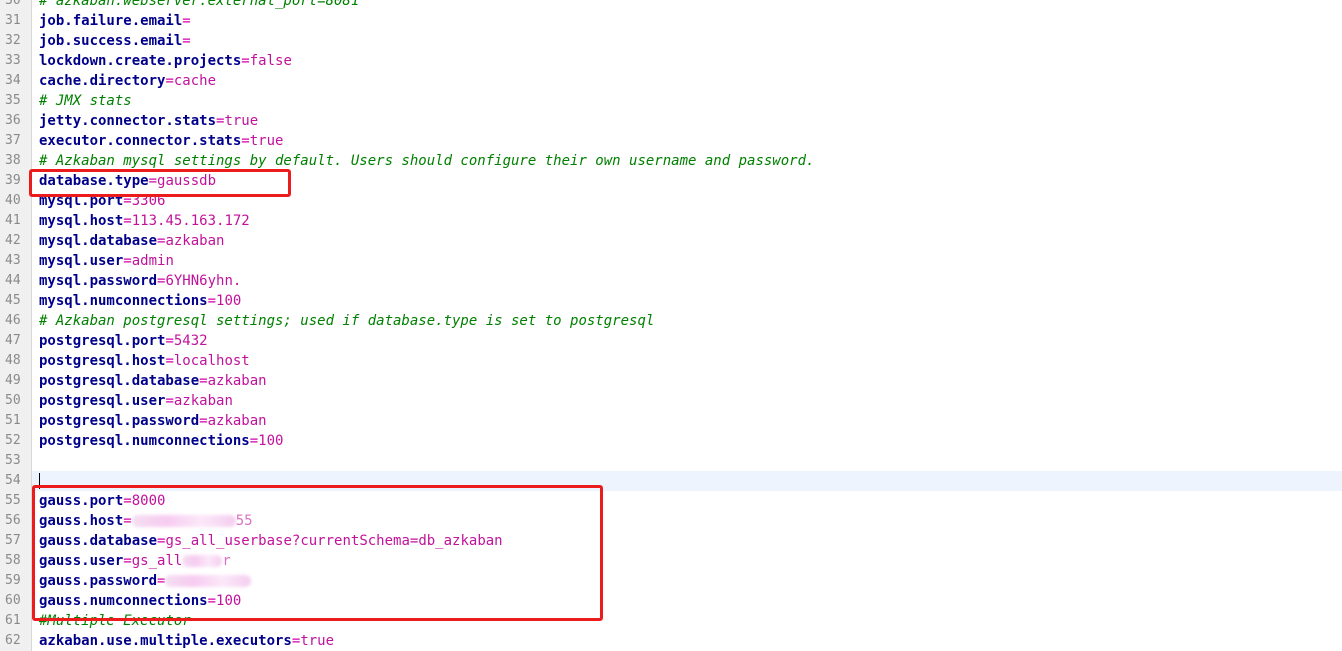 This screenshot has width=1342, height=651. I want to click on line-content: mysql.database=azkaban, so click(131, 241).